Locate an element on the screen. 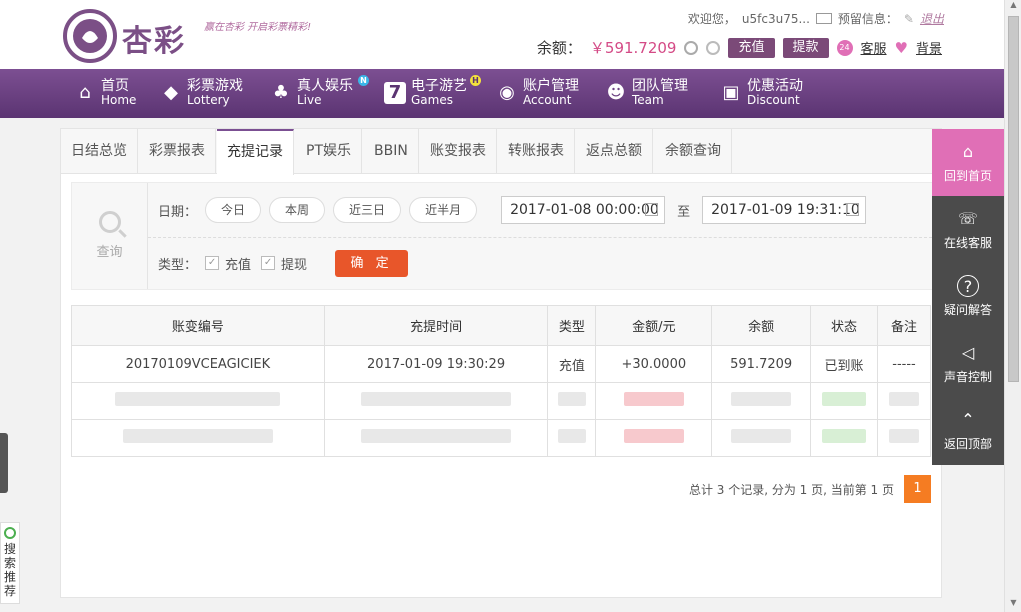 This screenshot has width=1021, height=612. nav-label: 真人娱乐 is located at coordinates (325, 86).